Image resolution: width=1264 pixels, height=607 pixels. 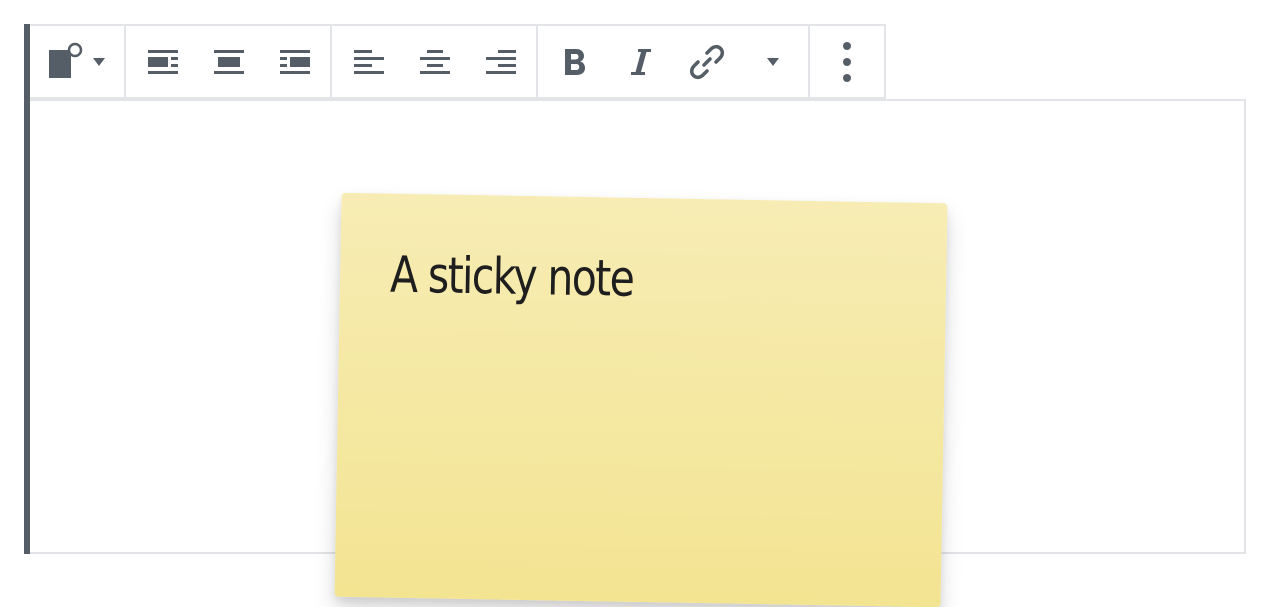 I want to click on italic-button, so click(x=641, y=61).